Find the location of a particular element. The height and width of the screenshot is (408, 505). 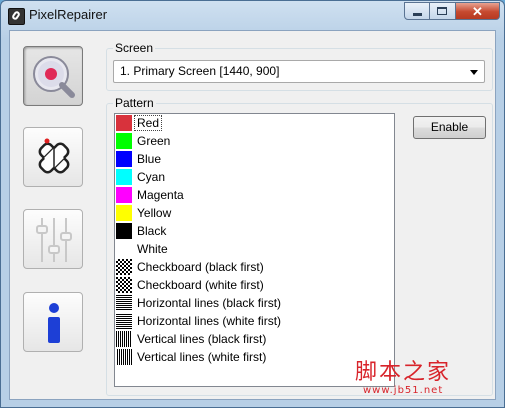

pattern-item-label: Black is located at coordinates (152, 231).